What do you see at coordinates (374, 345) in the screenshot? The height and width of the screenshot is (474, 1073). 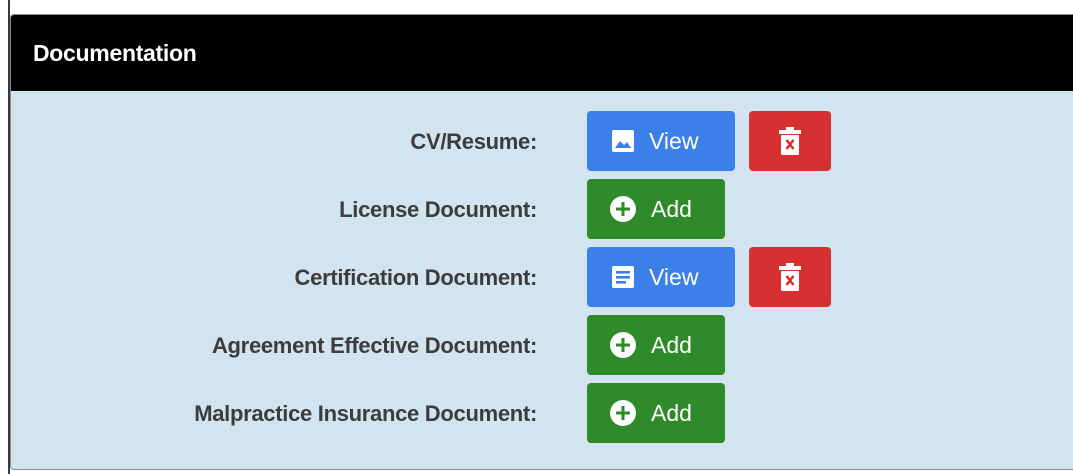 I see `document-label: Agreement Effective Document:` at bounding box center [374, 345].